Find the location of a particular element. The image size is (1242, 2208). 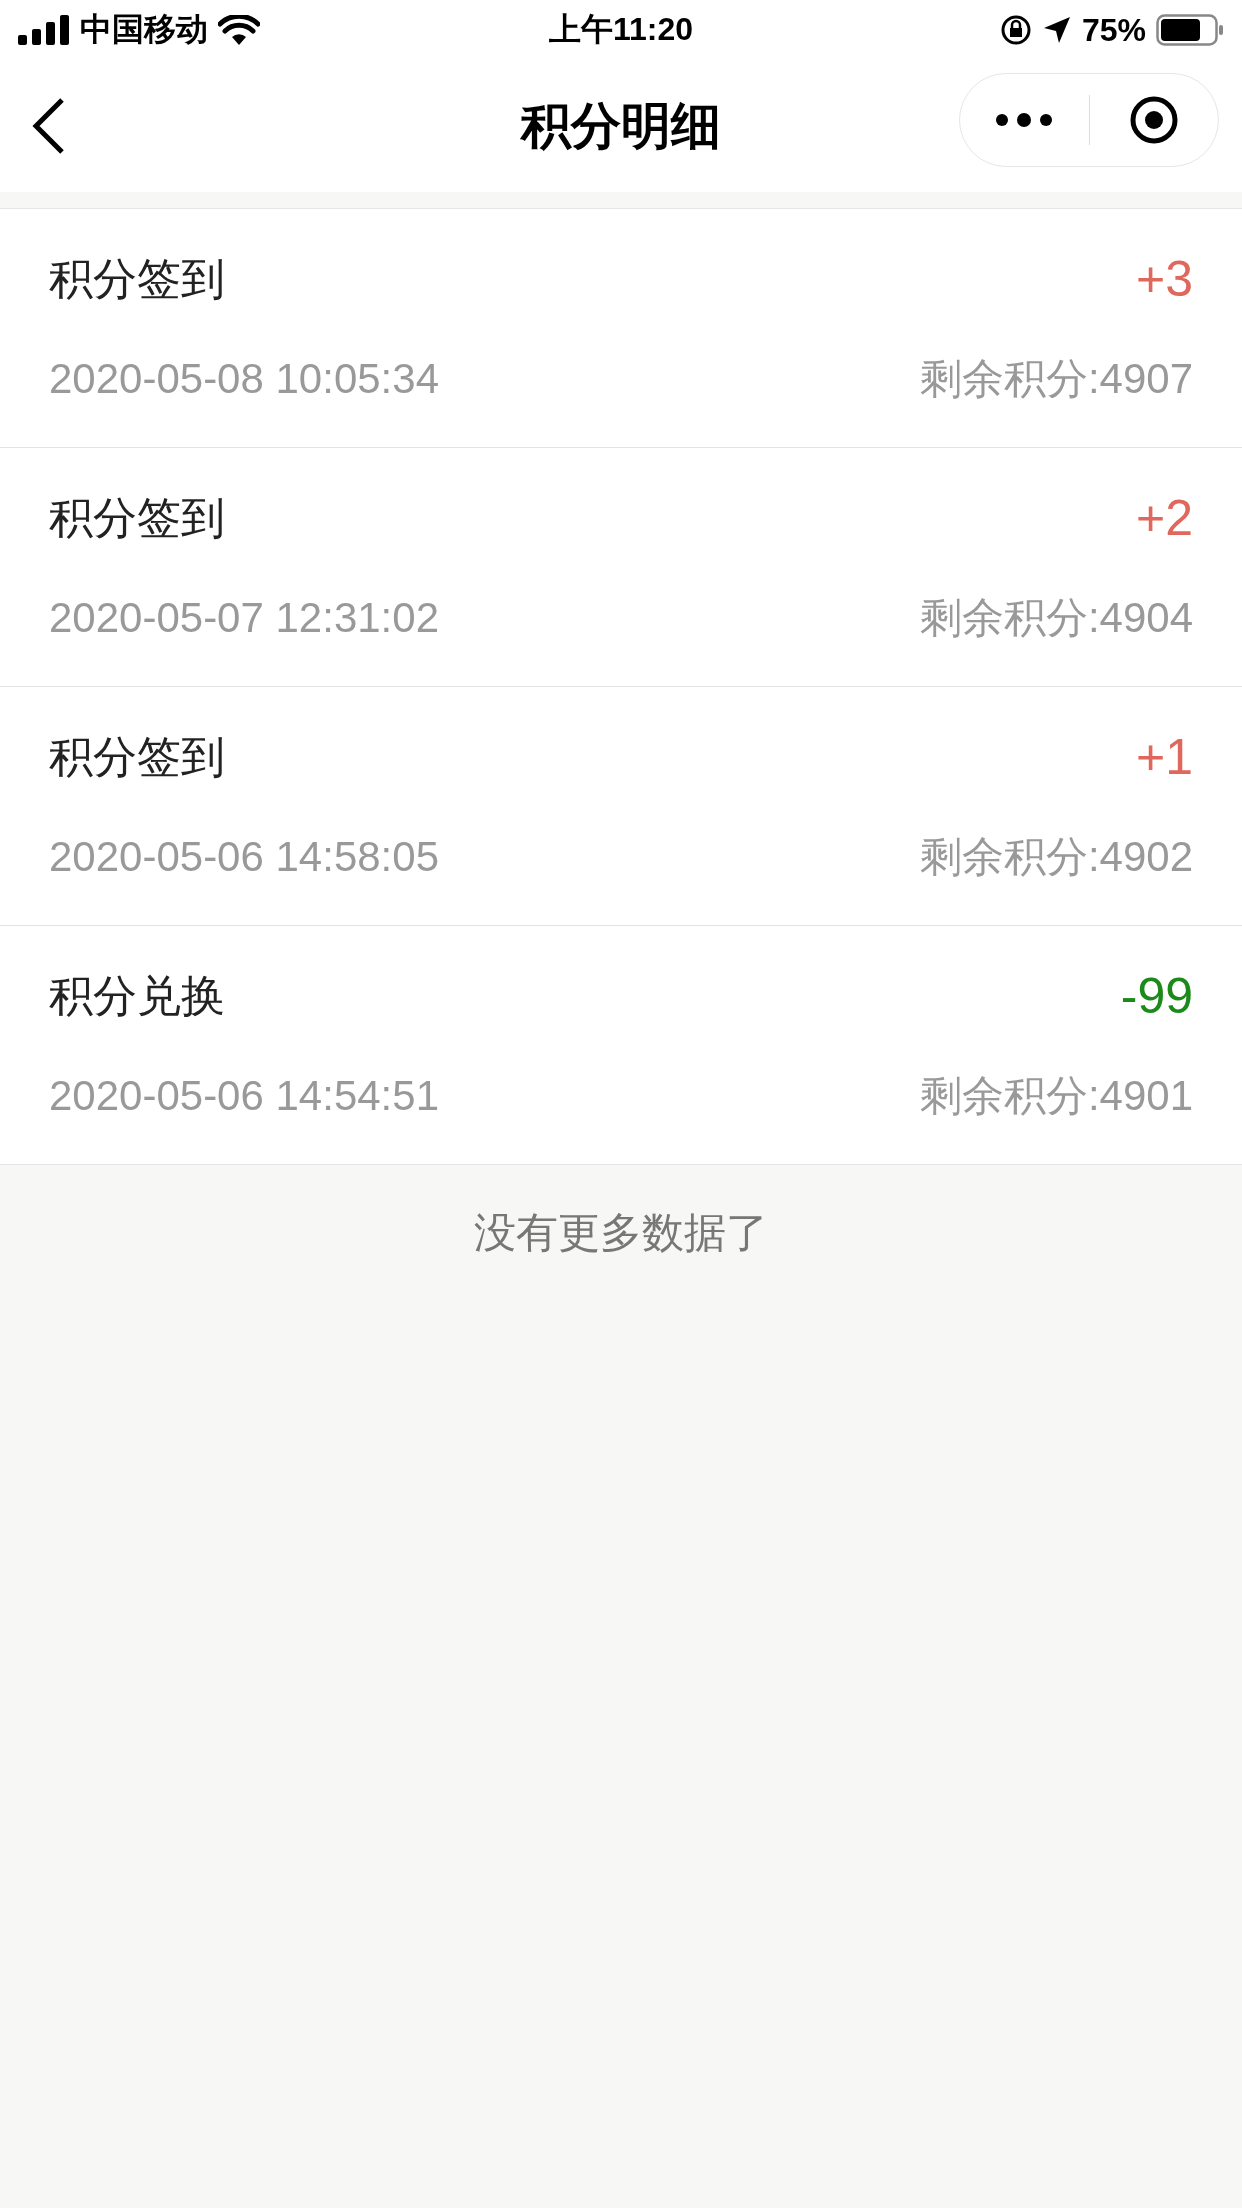

points-change: +3 is located at coordinates (1164, 279).